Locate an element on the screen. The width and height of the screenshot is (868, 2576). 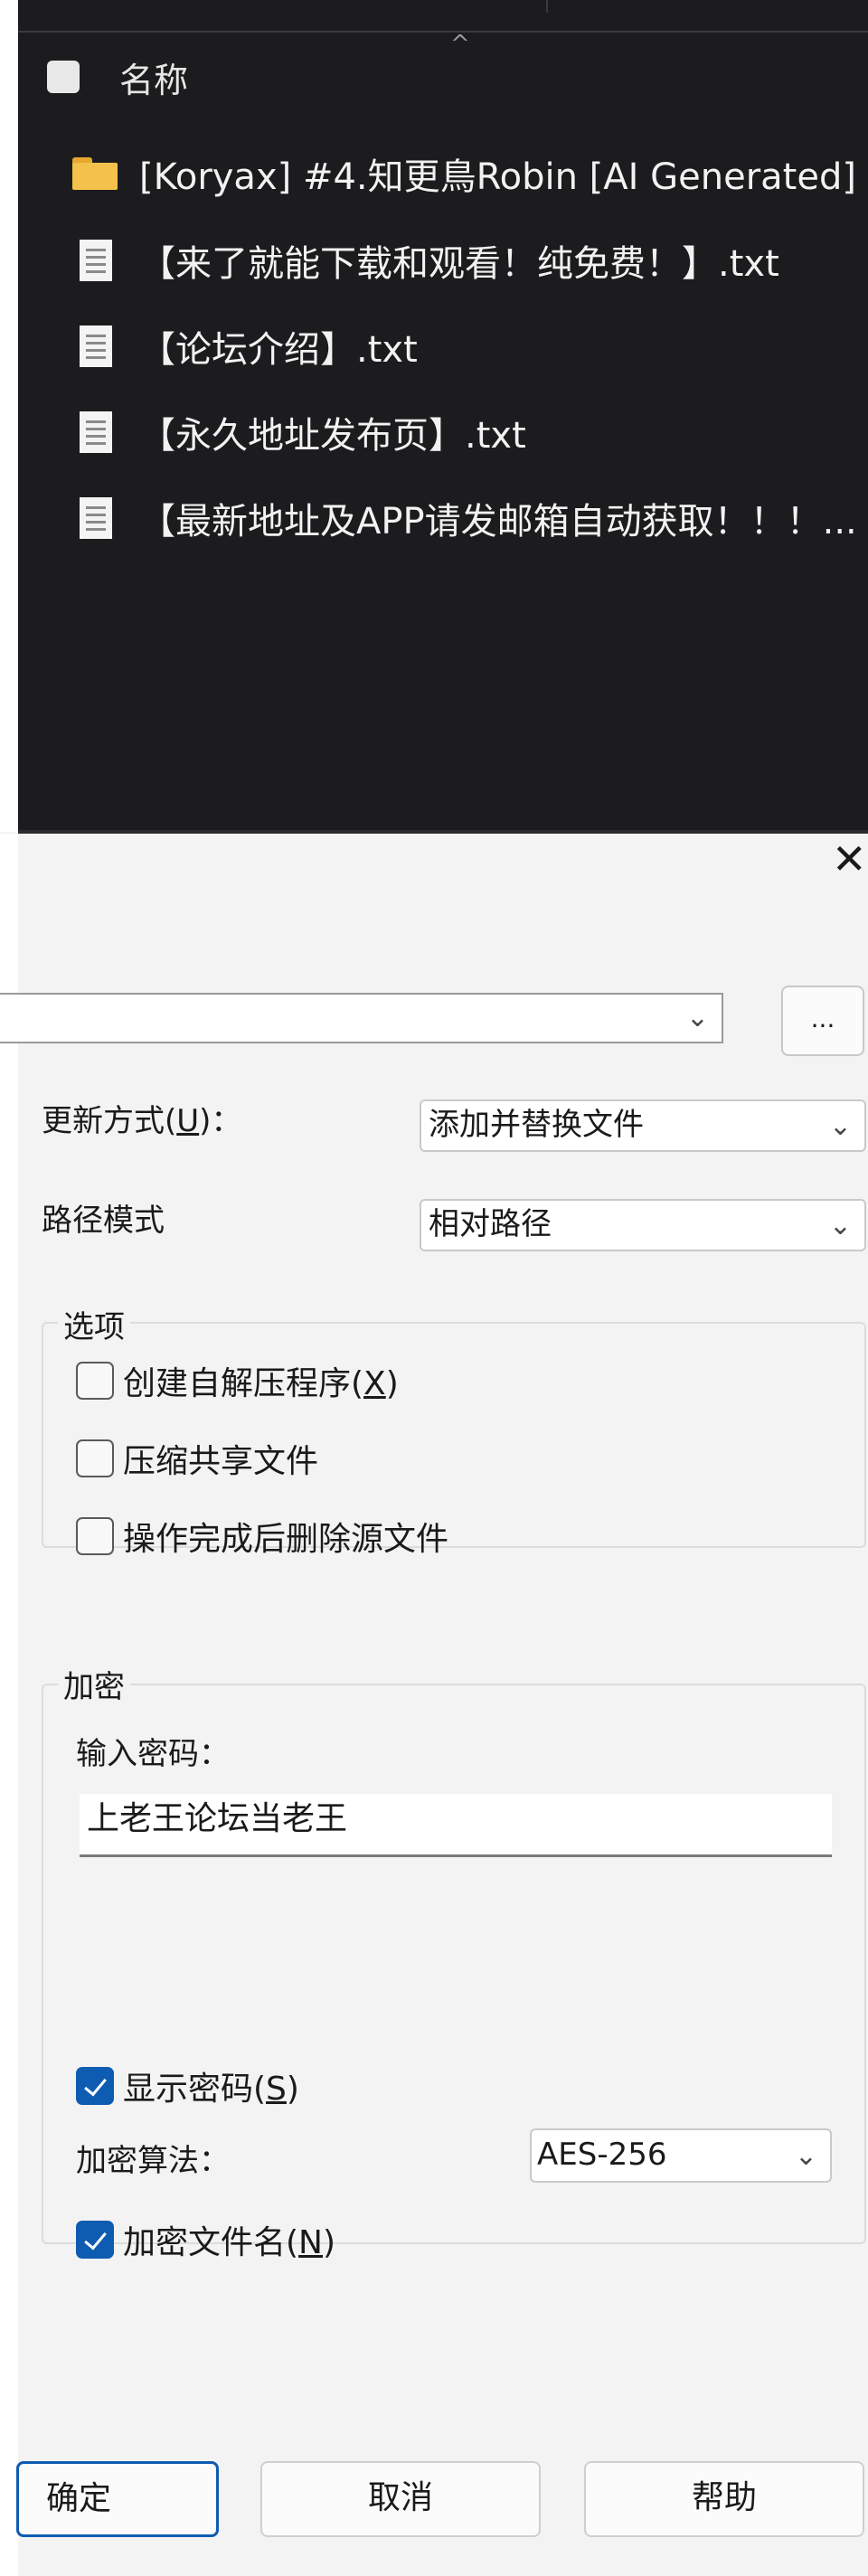
create-sfx-checkbox is located at coordinates (95, 1381).